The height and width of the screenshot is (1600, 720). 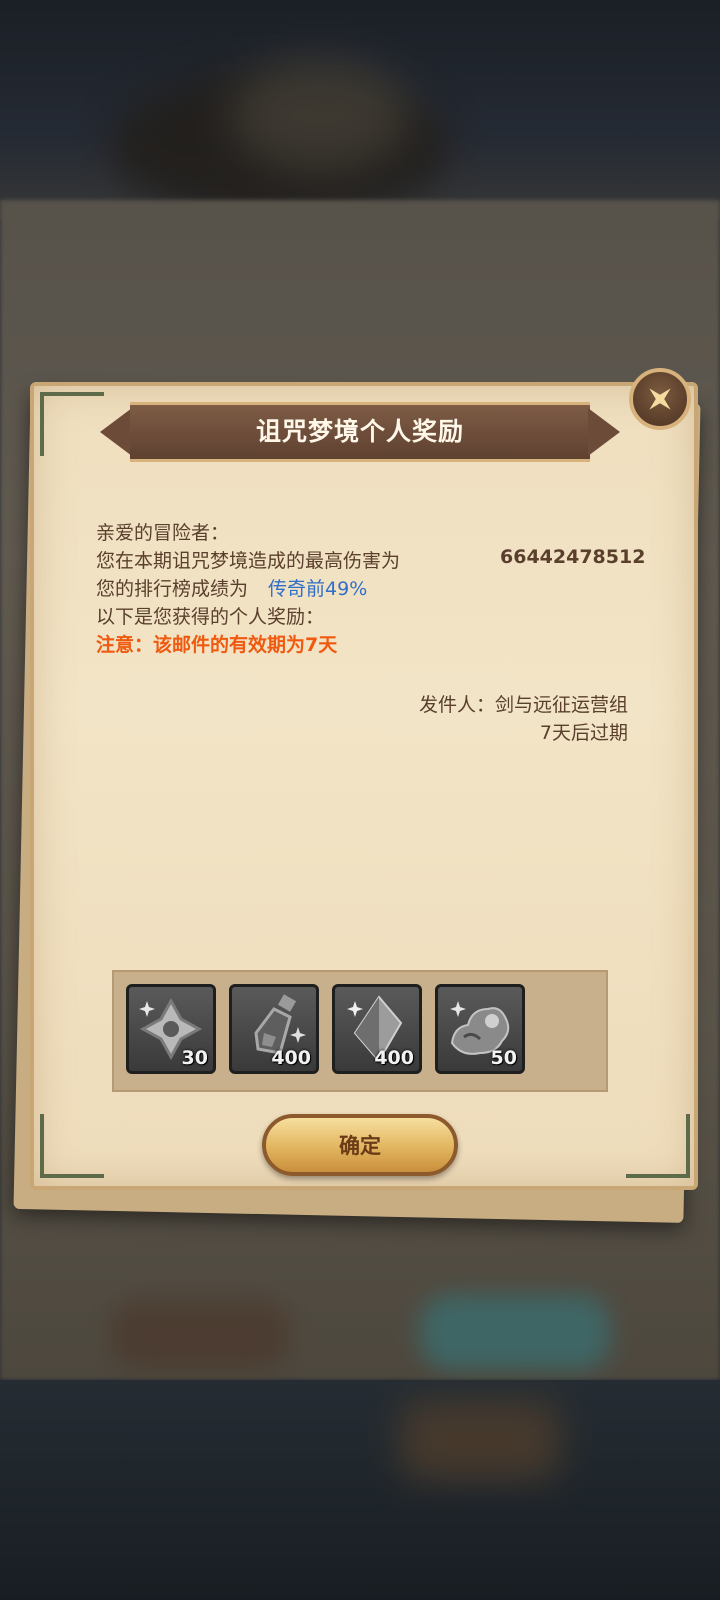 I want to click on confirm-button: 确定, so click(x=360, y=1145).